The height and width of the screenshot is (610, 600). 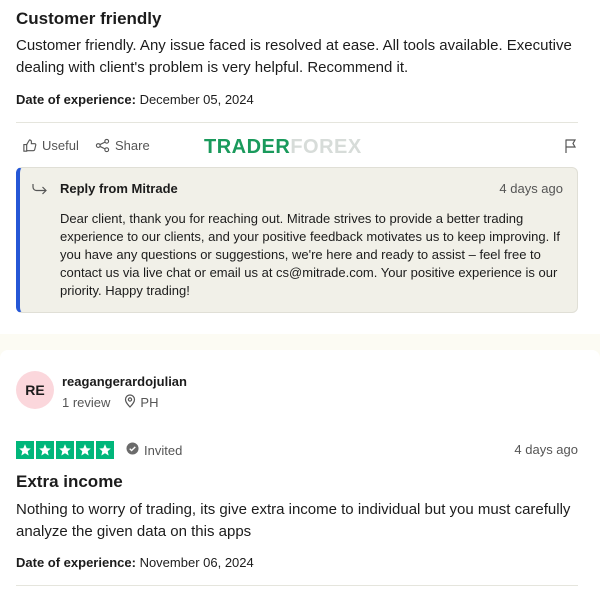 I want to click on star-rating, so click(x=65, y=450).